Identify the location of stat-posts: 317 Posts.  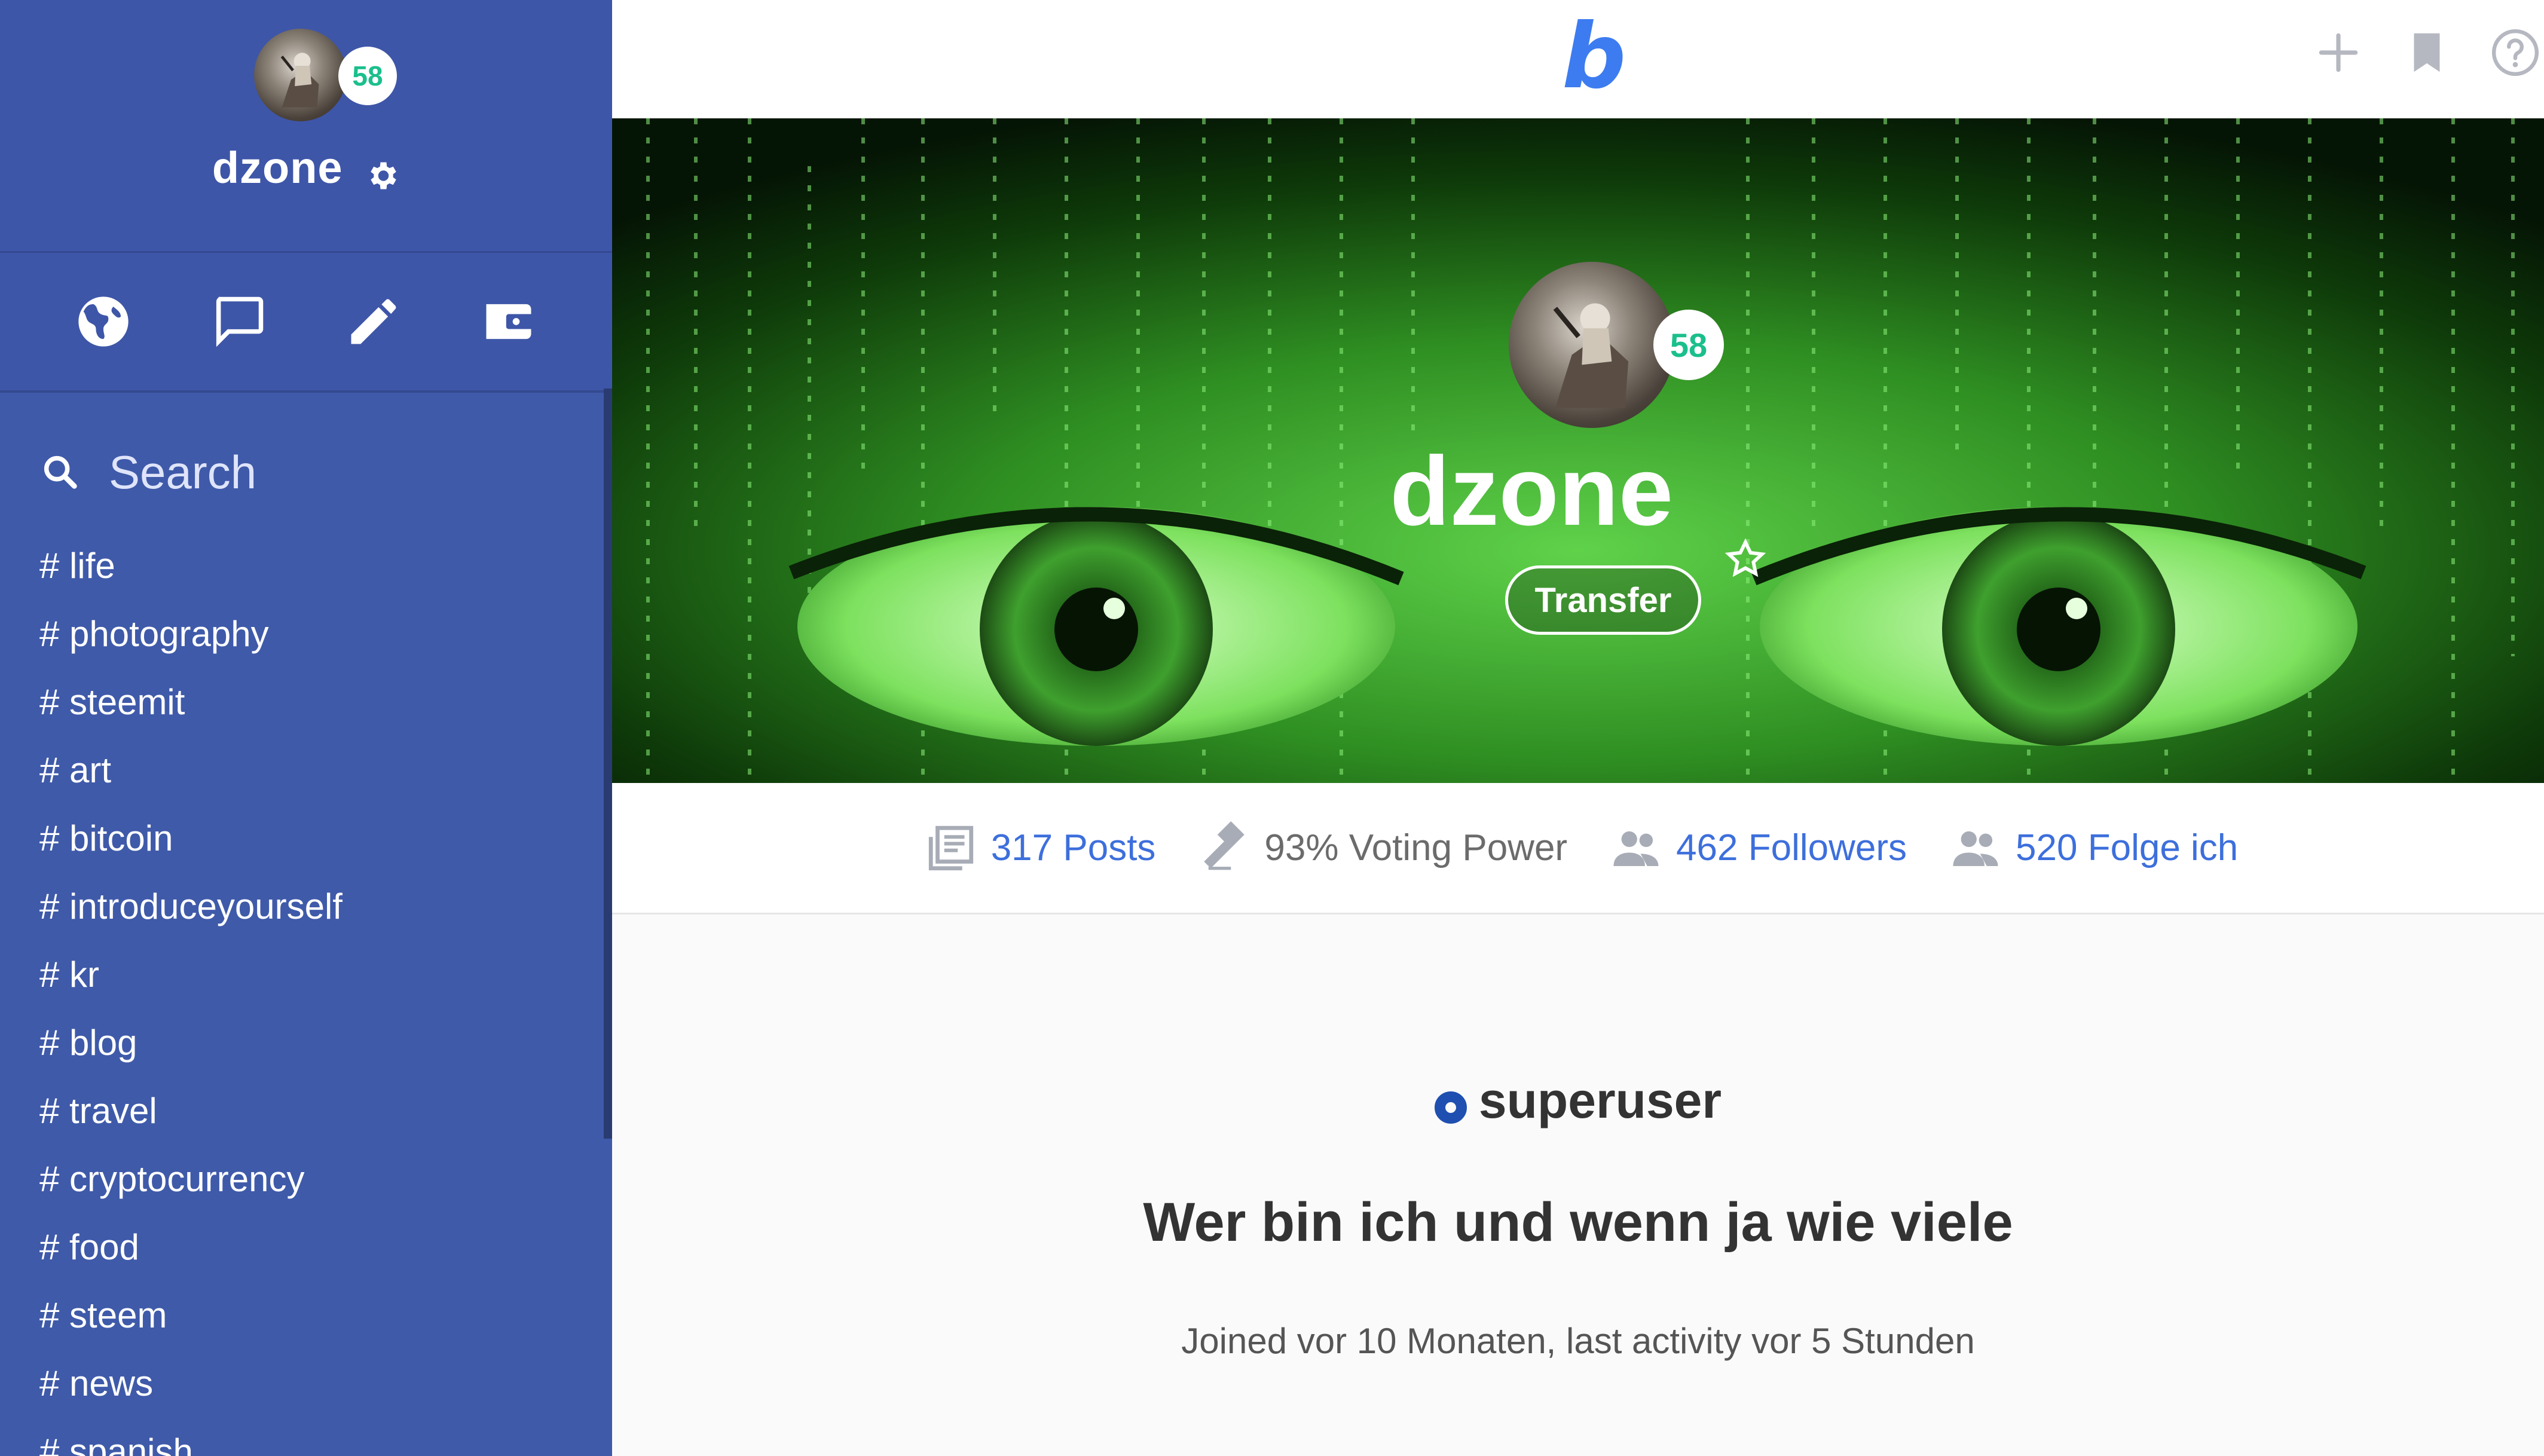
(1040, 848).